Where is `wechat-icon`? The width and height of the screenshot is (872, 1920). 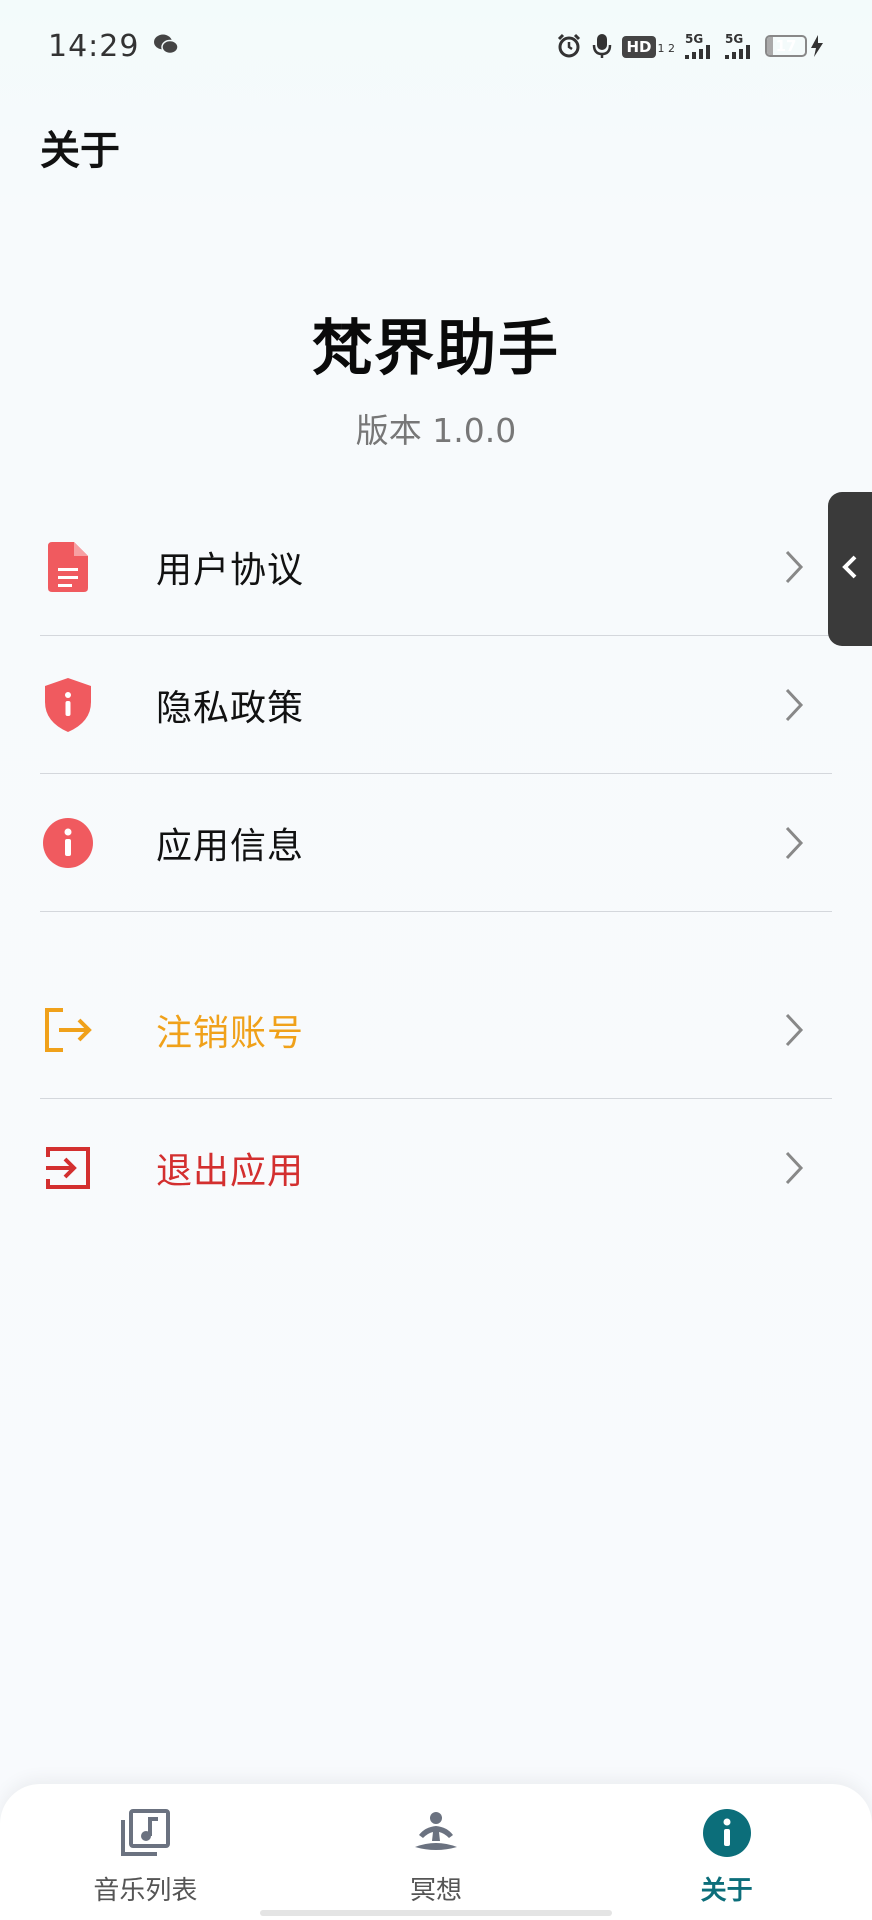
wechat-icon is located at coordinates (166, 46).